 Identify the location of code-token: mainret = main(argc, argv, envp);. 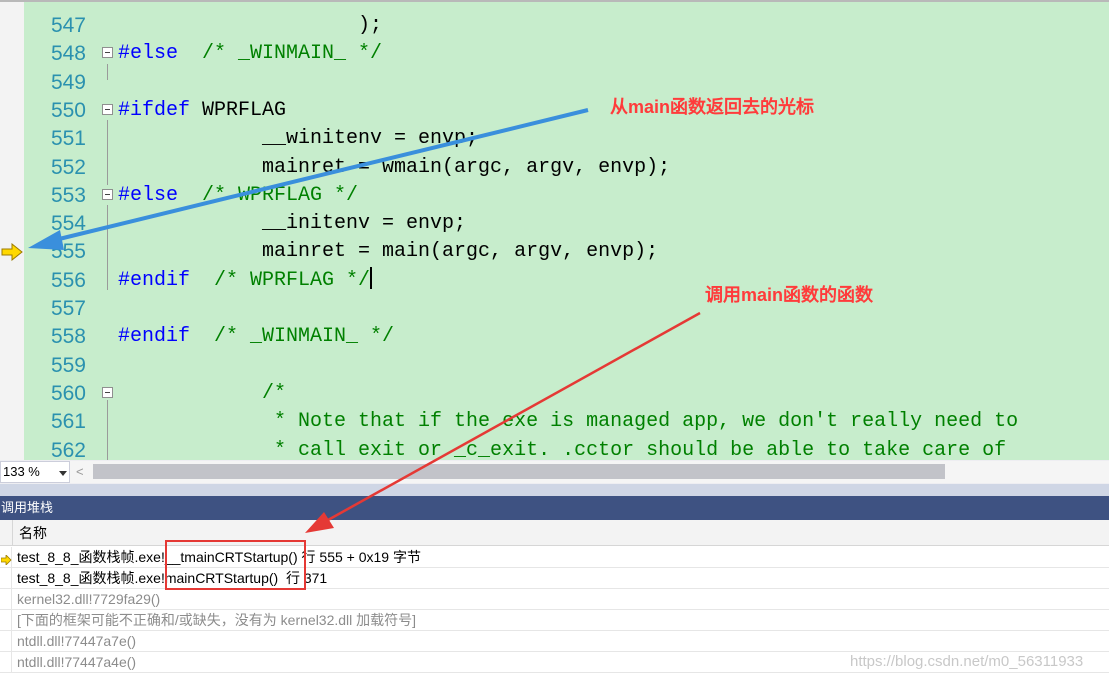
(388, 252).